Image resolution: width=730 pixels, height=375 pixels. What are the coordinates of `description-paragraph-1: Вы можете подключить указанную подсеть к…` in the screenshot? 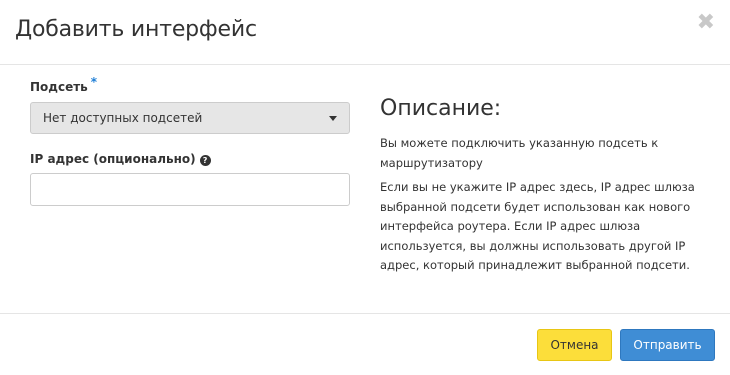 It's located at (519, 153).